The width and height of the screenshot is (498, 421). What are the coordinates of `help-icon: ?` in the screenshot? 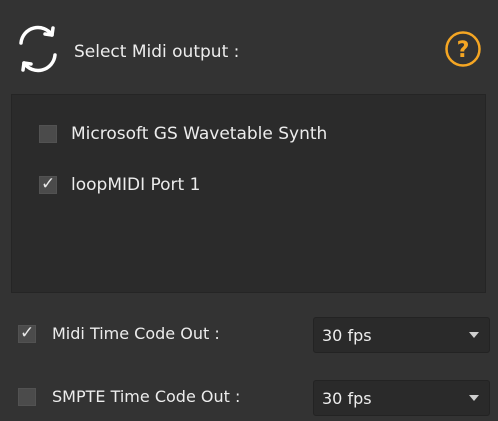 It's located at (463, 49).